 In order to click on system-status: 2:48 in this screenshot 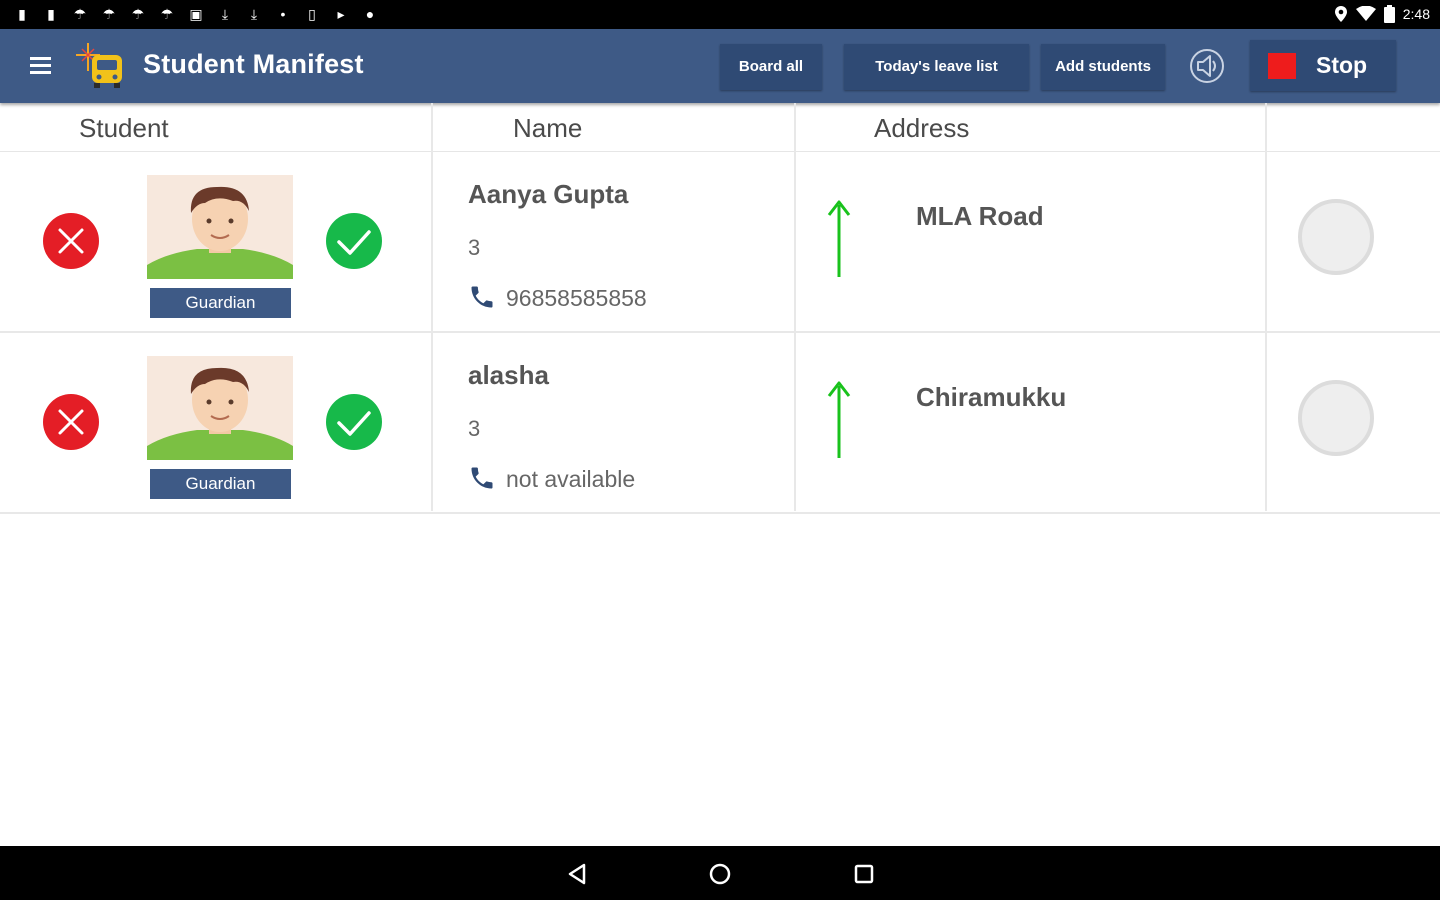, I will do `click(1382, 14)`.